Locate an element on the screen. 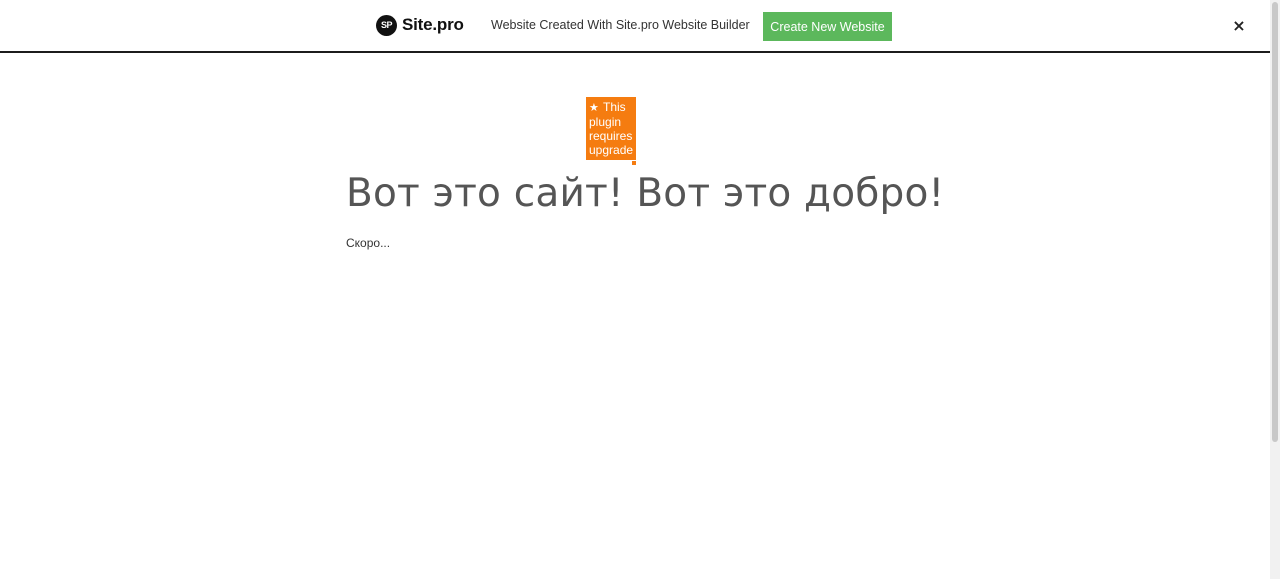 This screenshot has width=1280, height=579. scrollbar-thumb is located at coordinates (1275, 222).